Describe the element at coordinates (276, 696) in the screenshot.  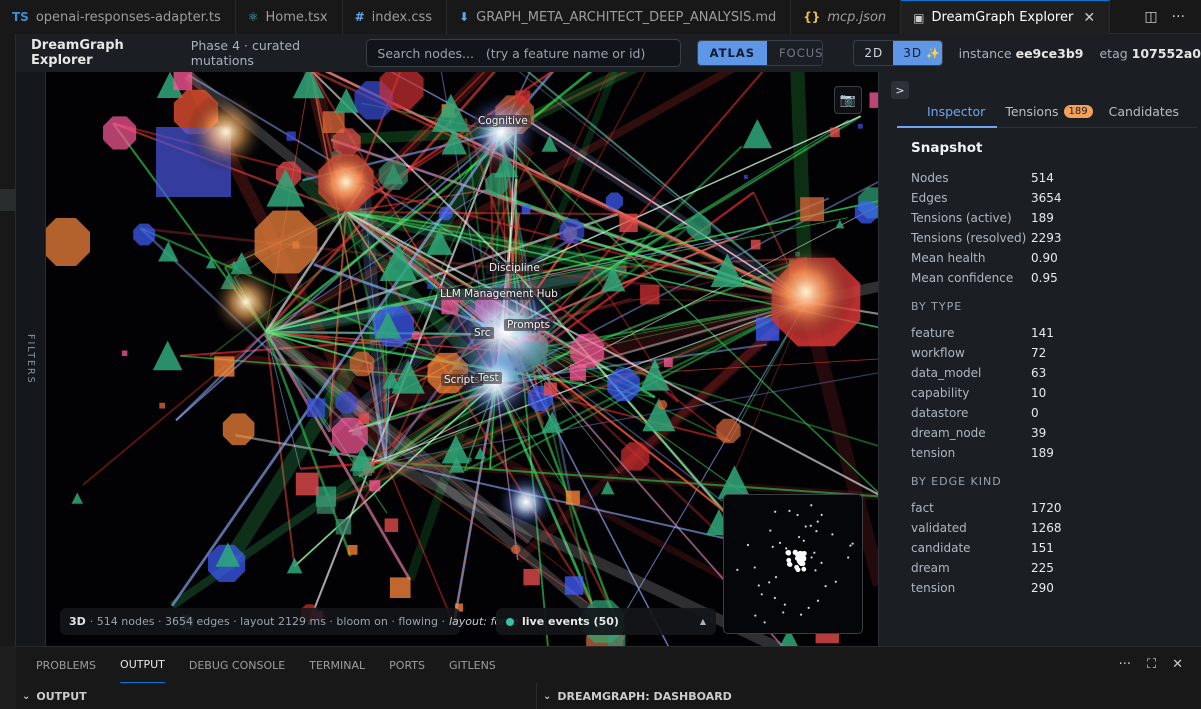
I see `output-section-header: ⌄ OUTPUT` at that location.